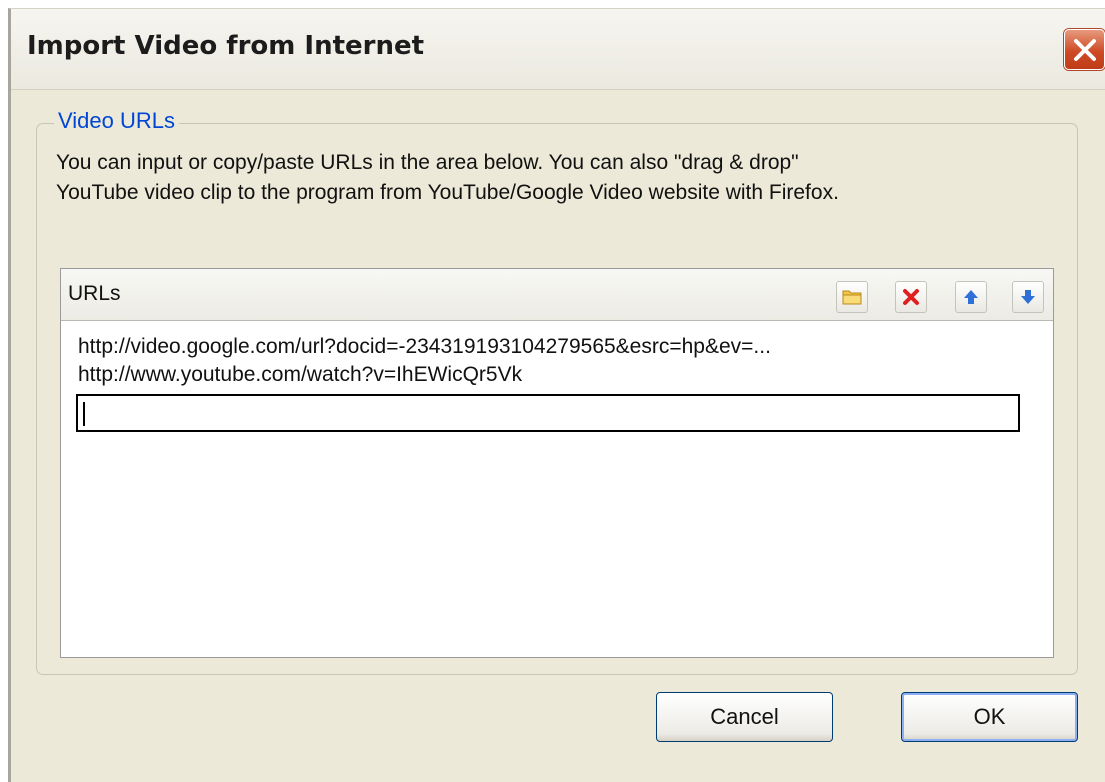 The width and height of the screenshot is (1105, 782). I want to click on folder-icon, so click(852, 297).